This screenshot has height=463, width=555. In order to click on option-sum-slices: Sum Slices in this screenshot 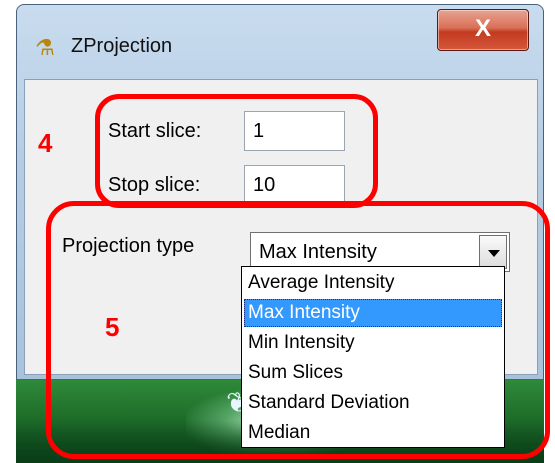, I will do `click(373, 373)`.